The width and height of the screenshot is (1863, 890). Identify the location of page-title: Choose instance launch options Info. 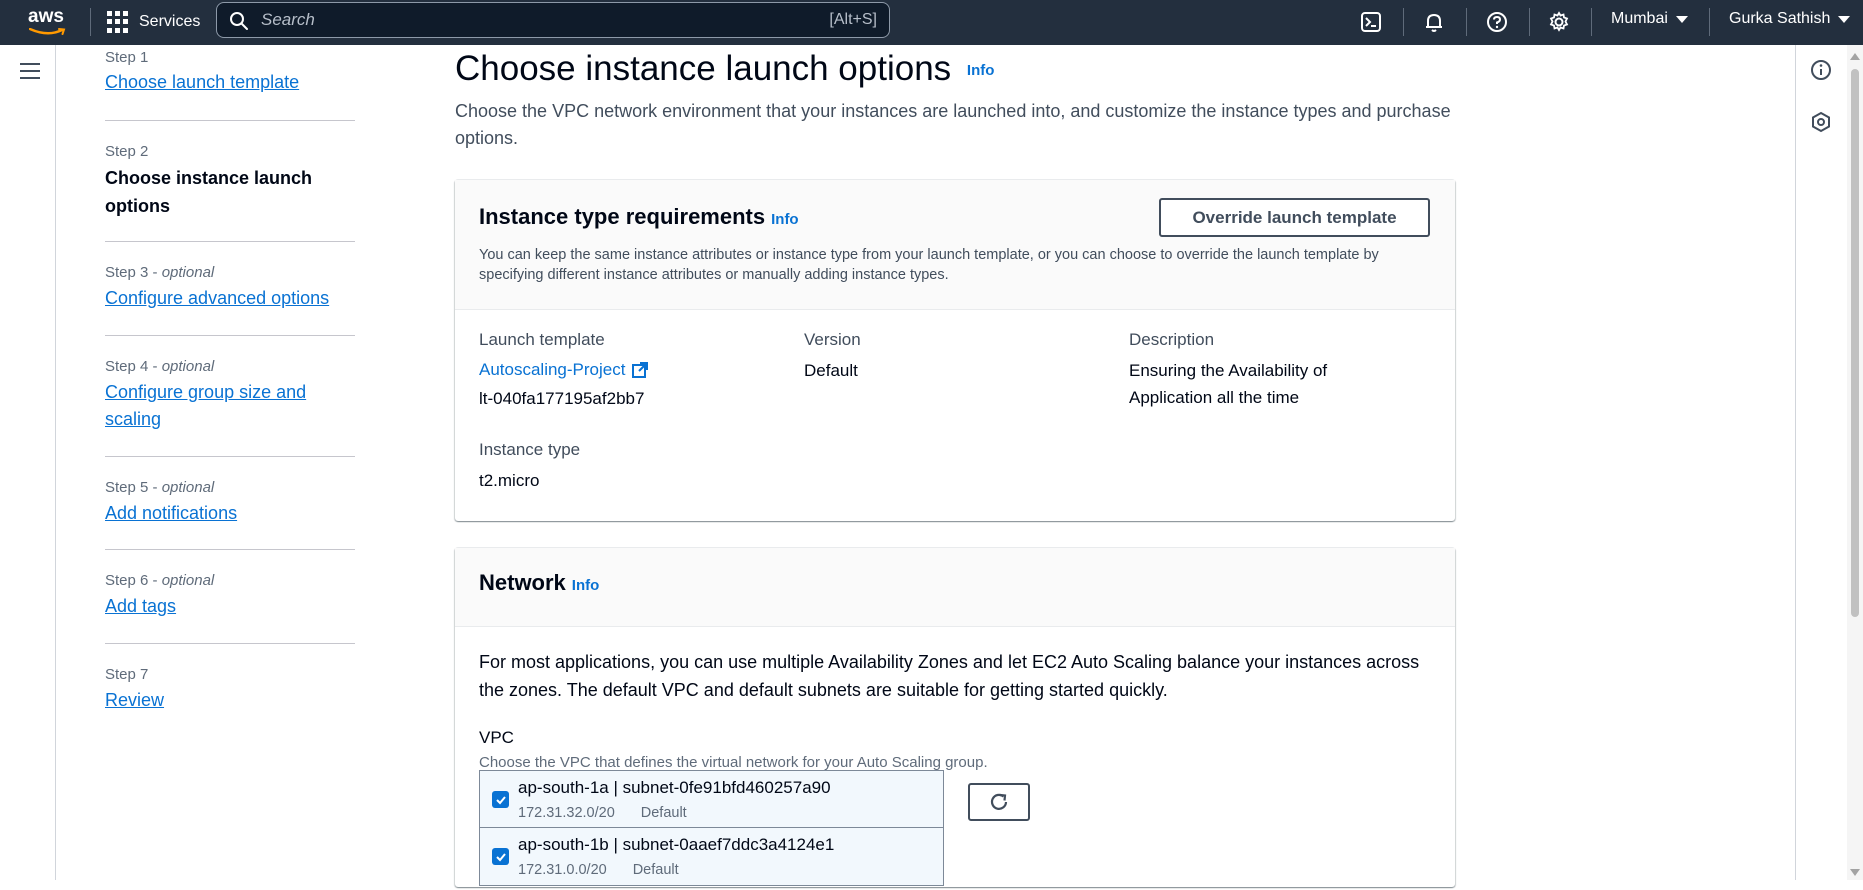
(724, 69).